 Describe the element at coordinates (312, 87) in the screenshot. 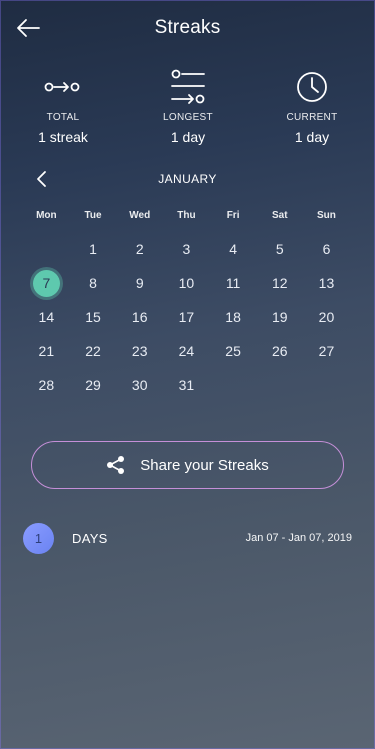

I see `clock-icon` at that location.